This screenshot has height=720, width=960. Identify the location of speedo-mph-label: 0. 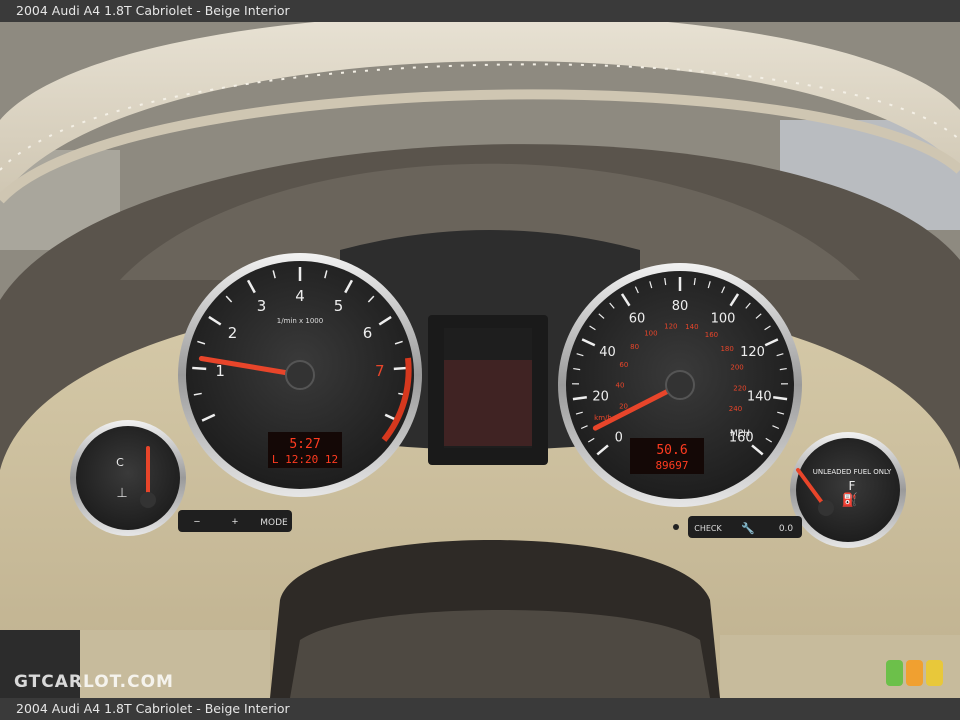
(619, 437).